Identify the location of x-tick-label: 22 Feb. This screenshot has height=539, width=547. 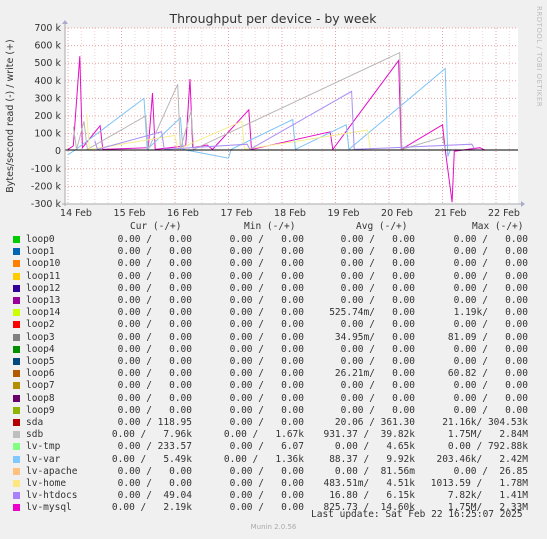
(504, 213).